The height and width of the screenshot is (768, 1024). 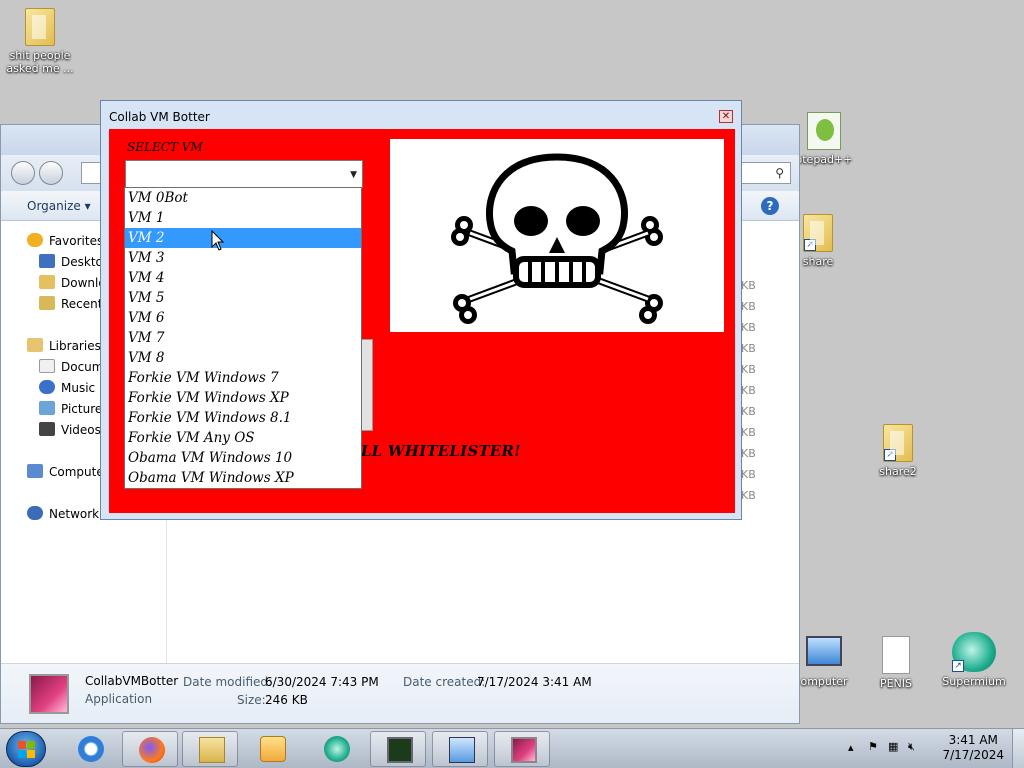 What do you see at coordinates (47, 429) in the screenshot?
I see `videos-icon` at bounding box center [47, 429].